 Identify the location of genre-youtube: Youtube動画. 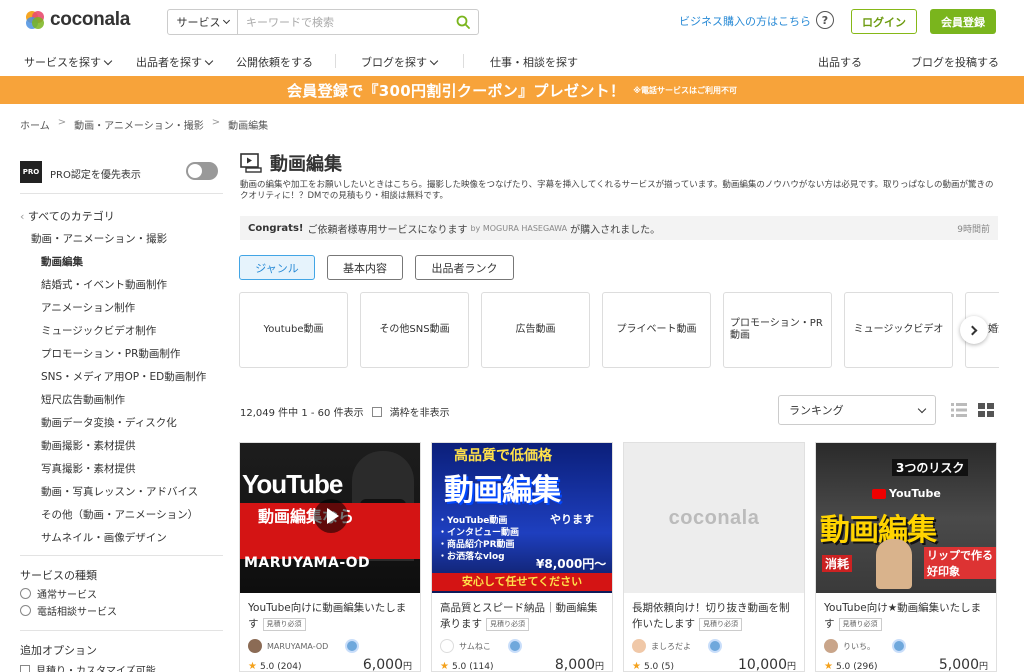
(293, 330).